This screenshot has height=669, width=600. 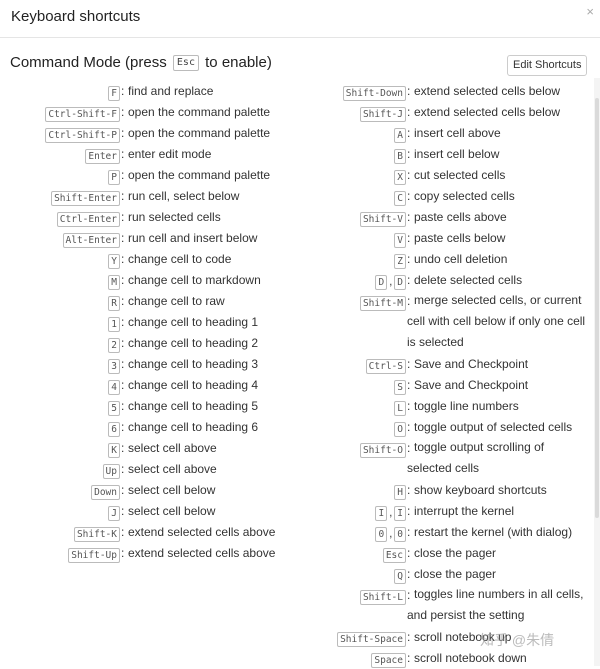 I want to click on edit-shortcuts-button: Edit Shortcuts, so click(x=547, y=65).